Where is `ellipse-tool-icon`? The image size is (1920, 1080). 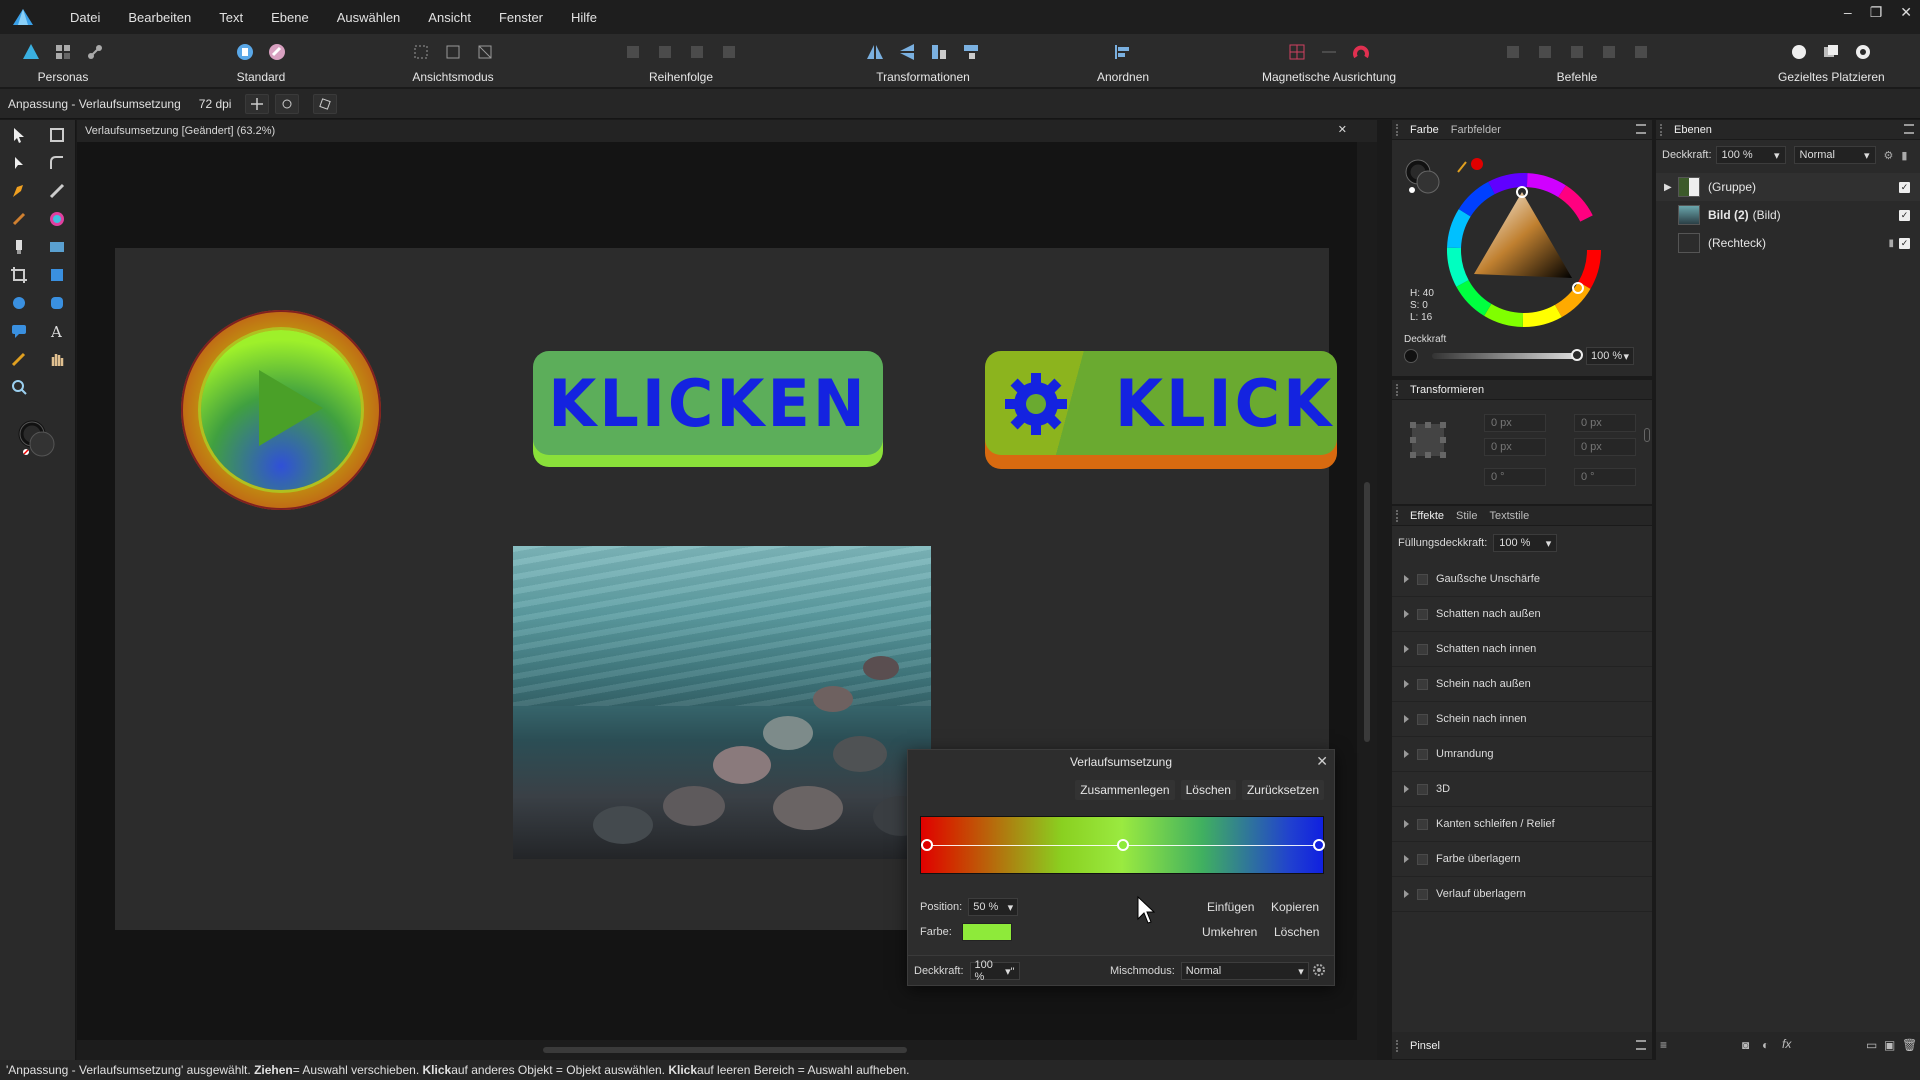
ellipse-tool-icon is located at coordinates (19, 303).